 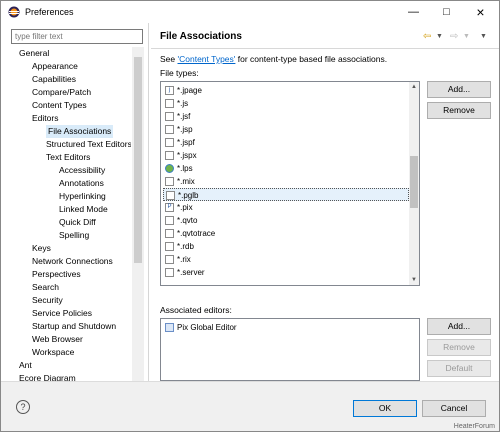 I want to click on tree-item: Quick Diff, so click(x=77, y=222).